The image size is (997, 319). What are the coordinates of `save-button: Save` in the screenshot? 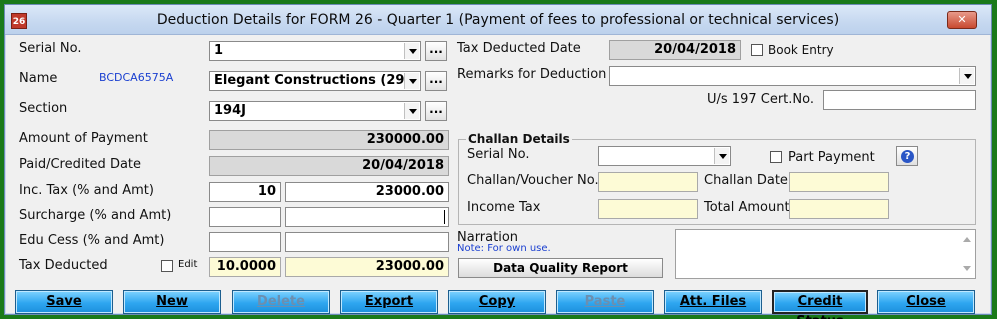 It's located at (64, 302).